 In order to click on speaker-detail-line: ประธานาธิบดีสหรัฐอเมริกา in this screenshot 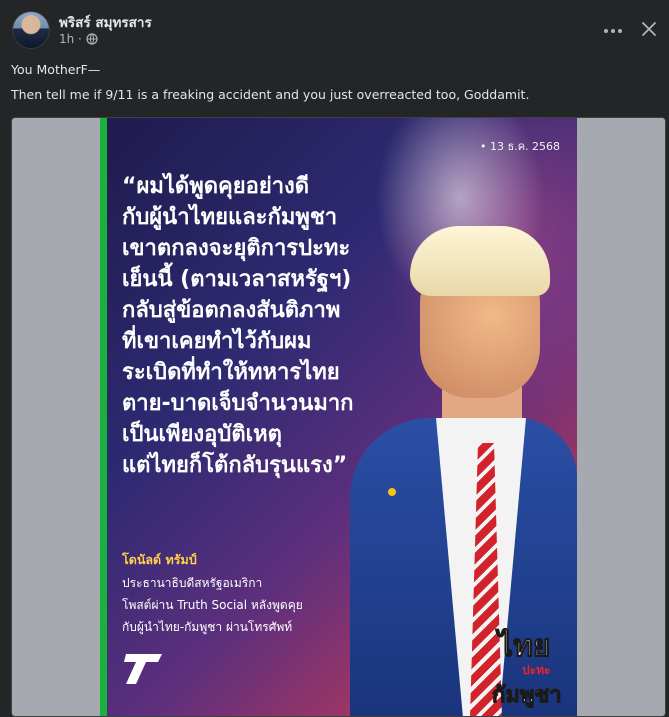, I will do `click(192, 583)`.